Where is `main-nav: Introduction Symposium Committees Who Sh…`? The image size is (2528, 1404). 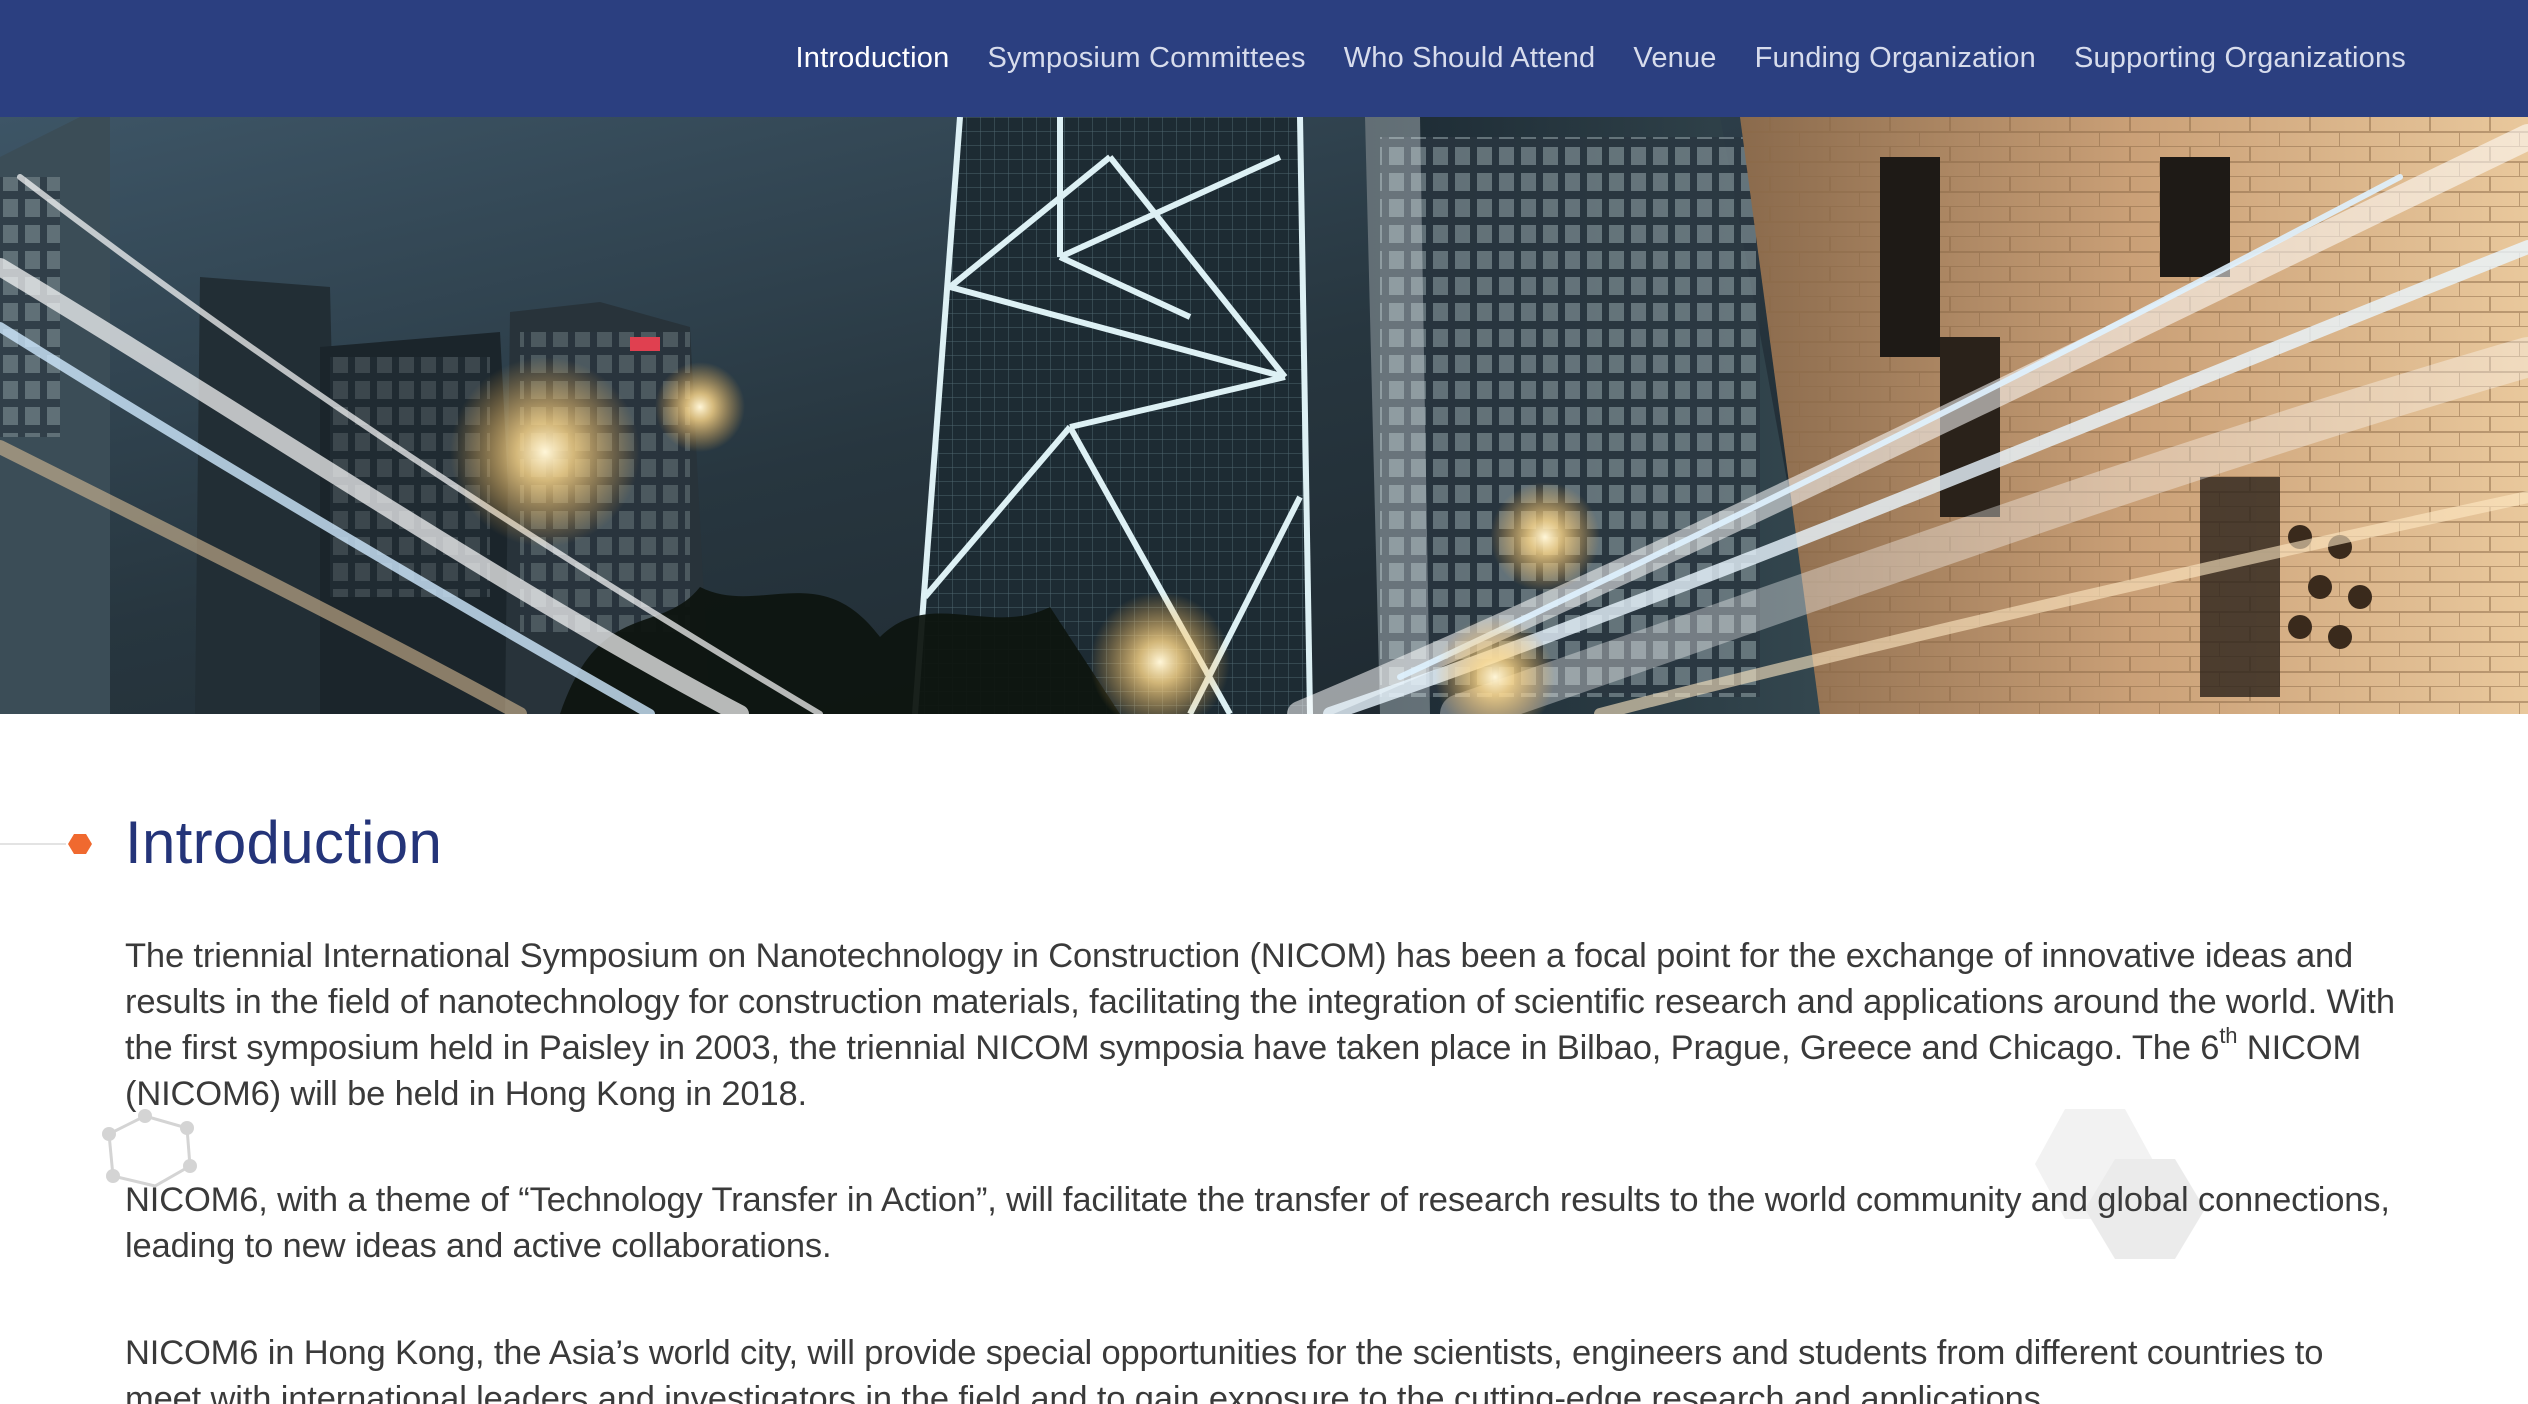 main-nav: Introduction Symposium Committees Who Sh… is located at coordinates (1581, 58).